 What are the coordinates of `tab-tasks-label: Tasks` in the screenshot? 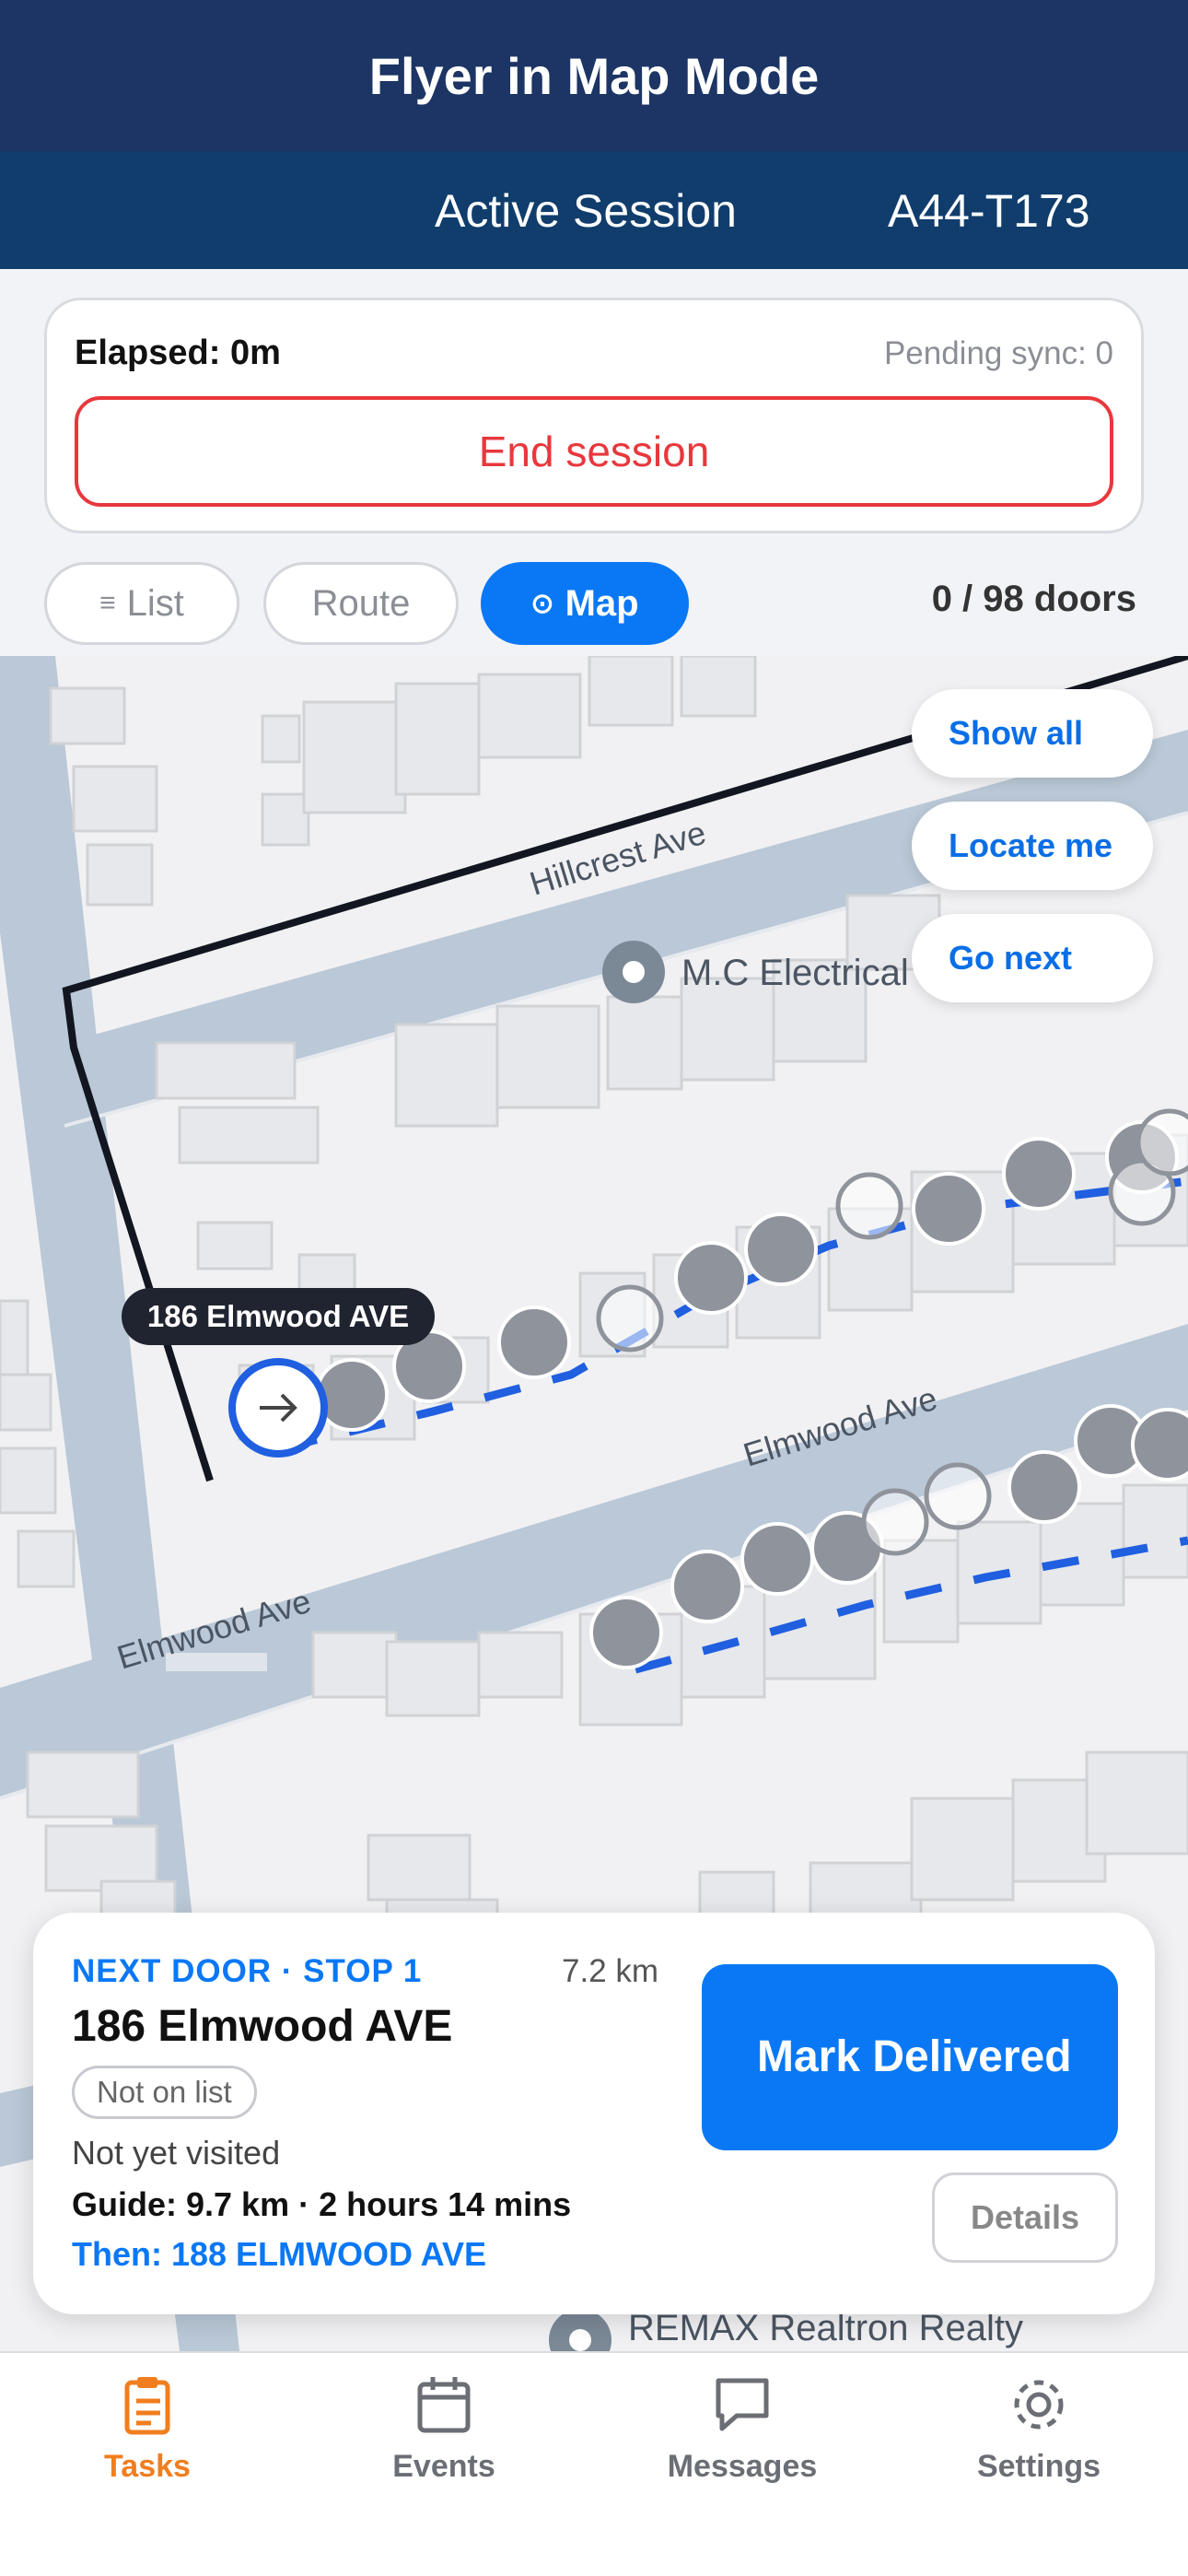 It's located at (147, 2466).